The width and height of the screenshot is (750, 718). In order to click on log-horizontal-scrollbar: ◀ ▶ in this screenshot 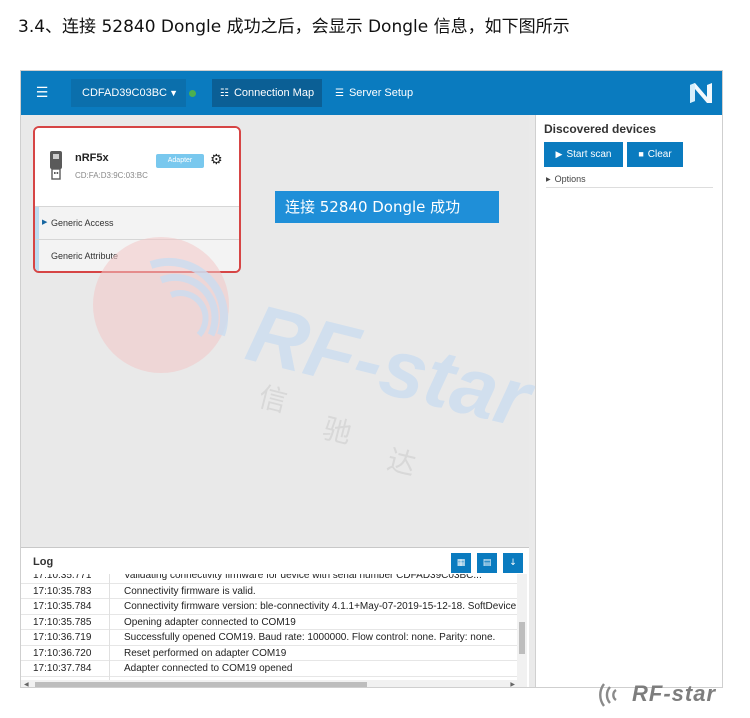, I will do `click(274, 683)`.